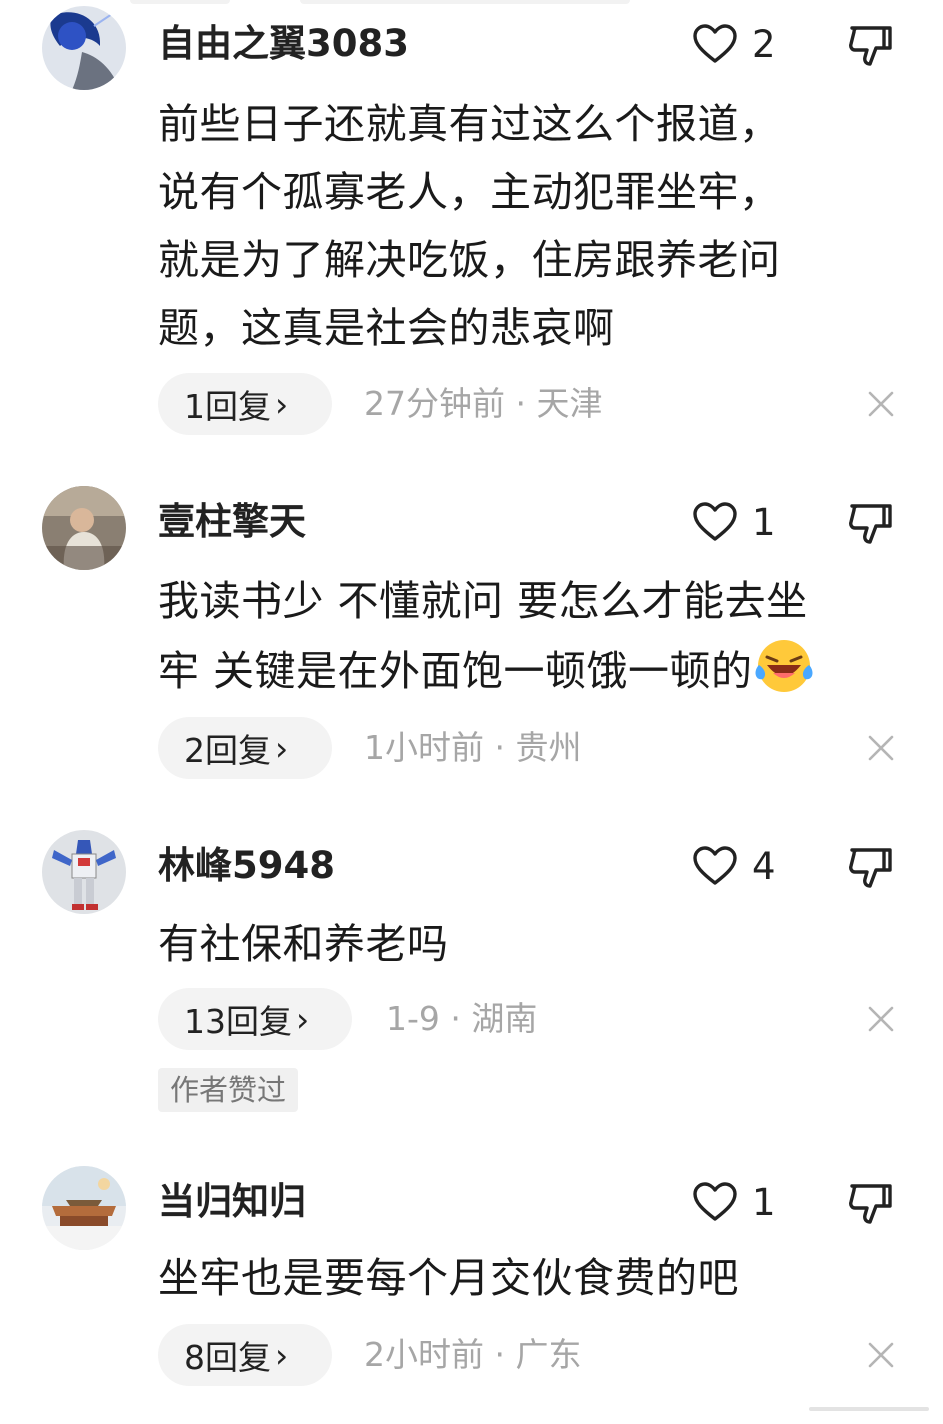  I want to click on comment-meta: 1-9 · 湖南, so click(462, 1018).